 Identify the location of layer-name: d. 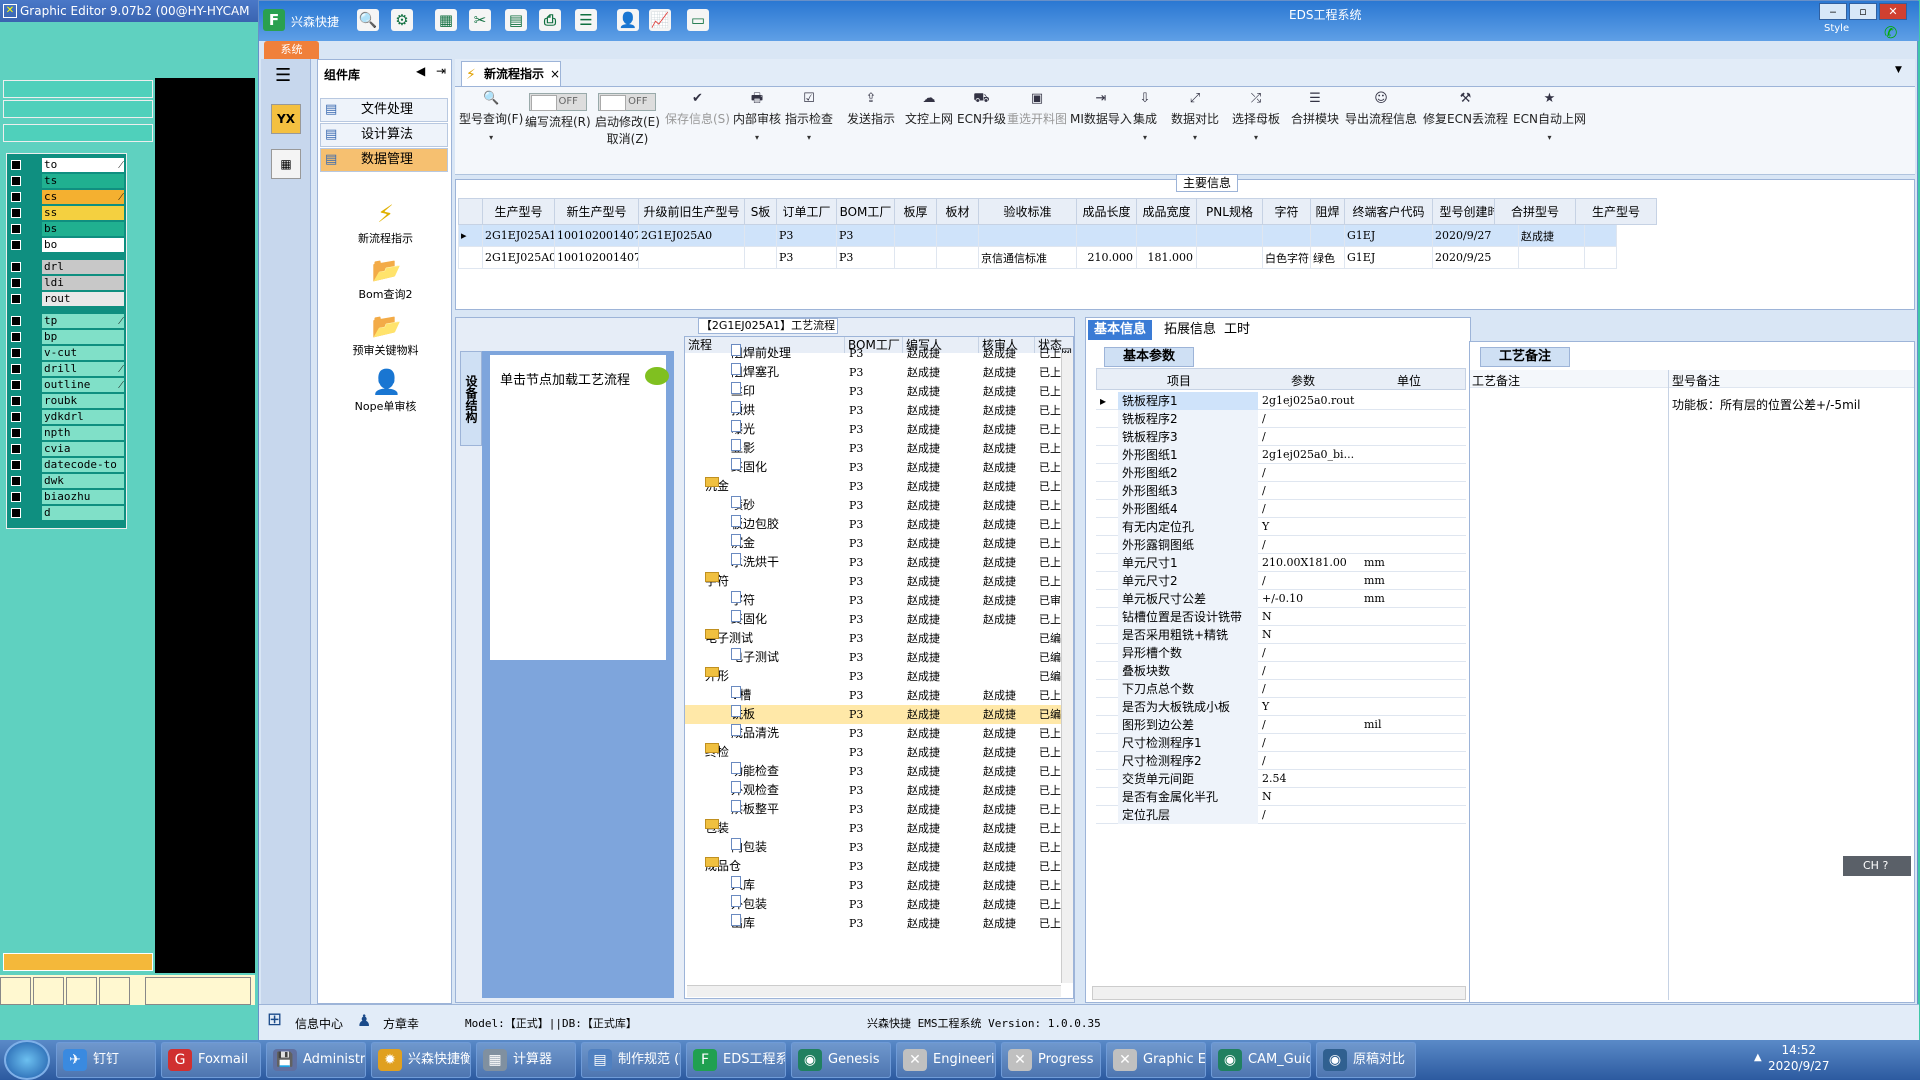
(83, 513).